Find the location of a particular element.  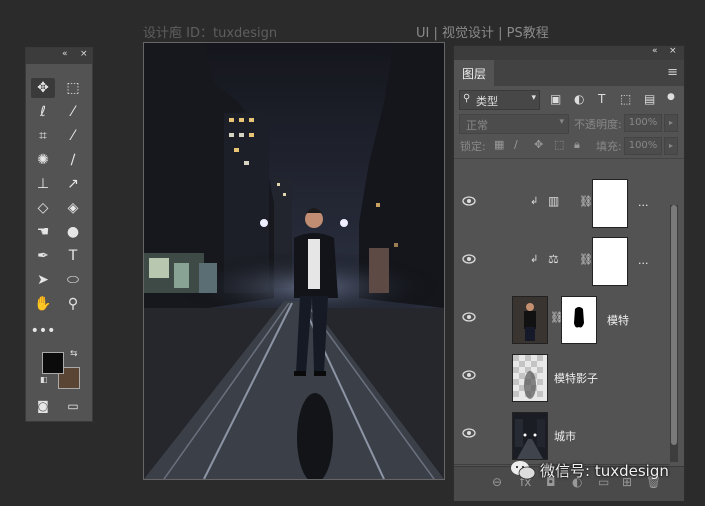

layer-name: 模特 is located at coordinates (618, 320).